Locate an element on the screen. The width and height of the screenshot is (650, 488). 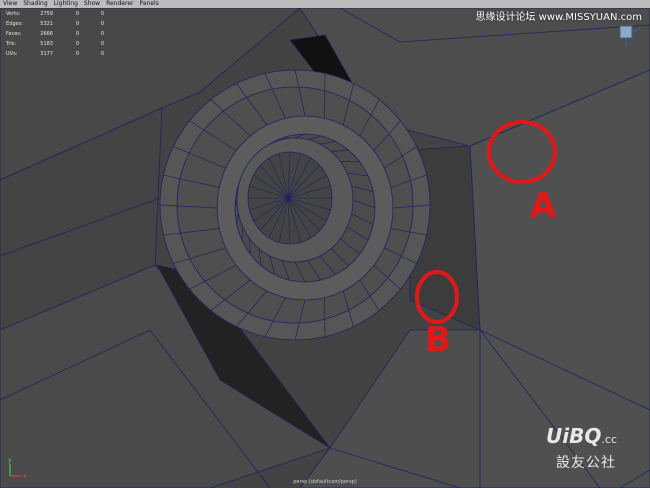
camera-label: persp (defaultcam/persp) is located at coordinates (325, 482).